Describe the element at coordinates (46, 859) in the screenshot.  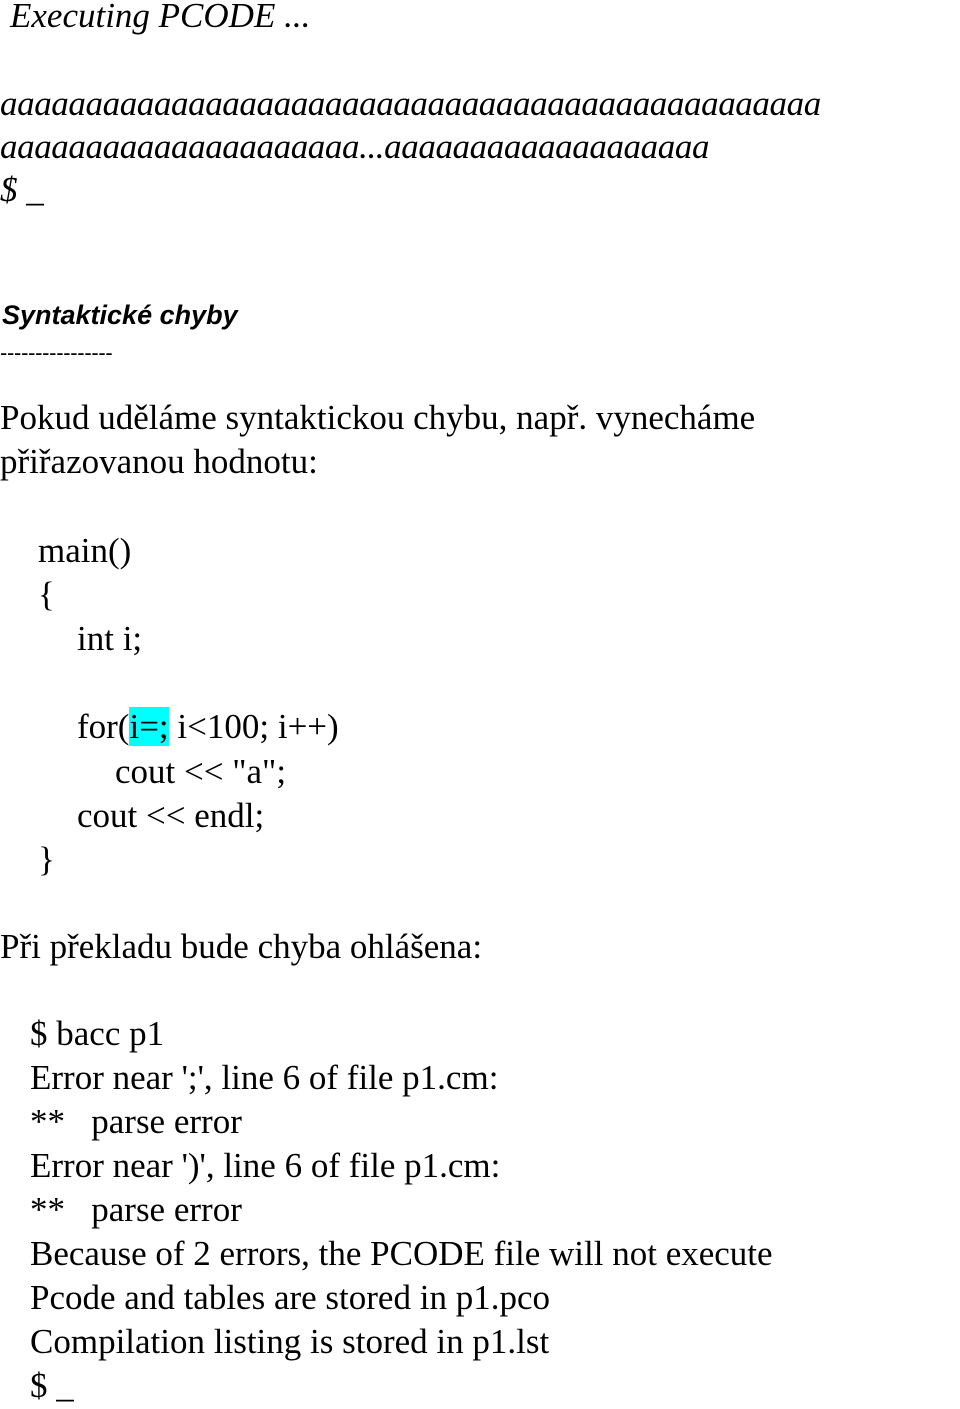
I see `code-line: }` at that location.